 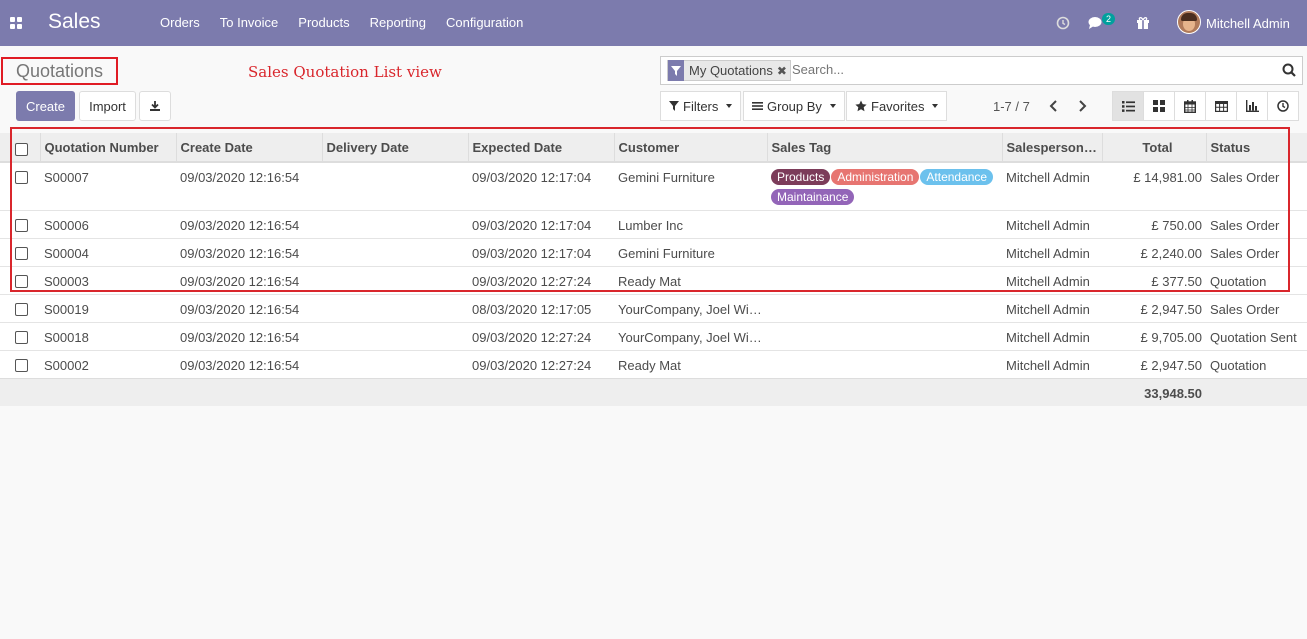 What do you see at coordinates (394, 148) in the screenshot?
I see `column-header: Delivery Date` at bounding box center [394, 148].